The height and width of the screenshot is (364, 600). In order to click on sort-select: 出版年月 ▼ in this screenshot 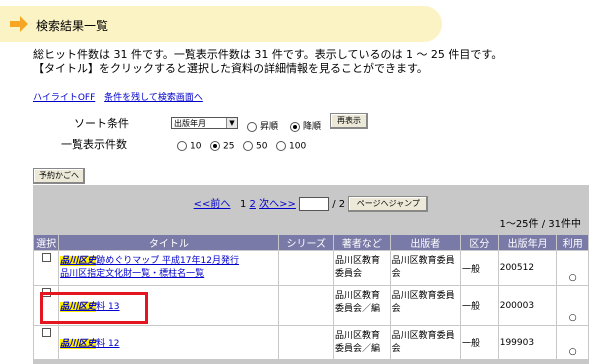, I will do `click(204, 123)`.